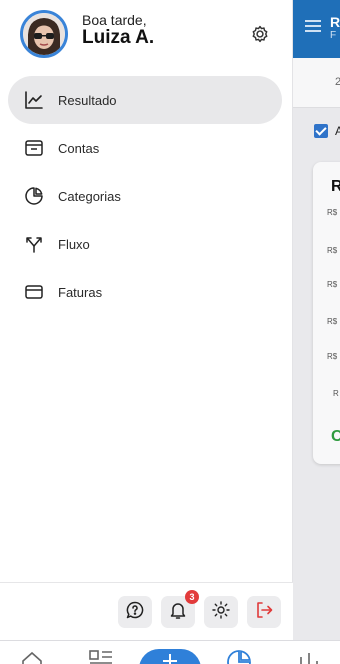  Describe the element at coordinates (333, 35) in the screenshot. I see `header-subtitle: F` at that location.